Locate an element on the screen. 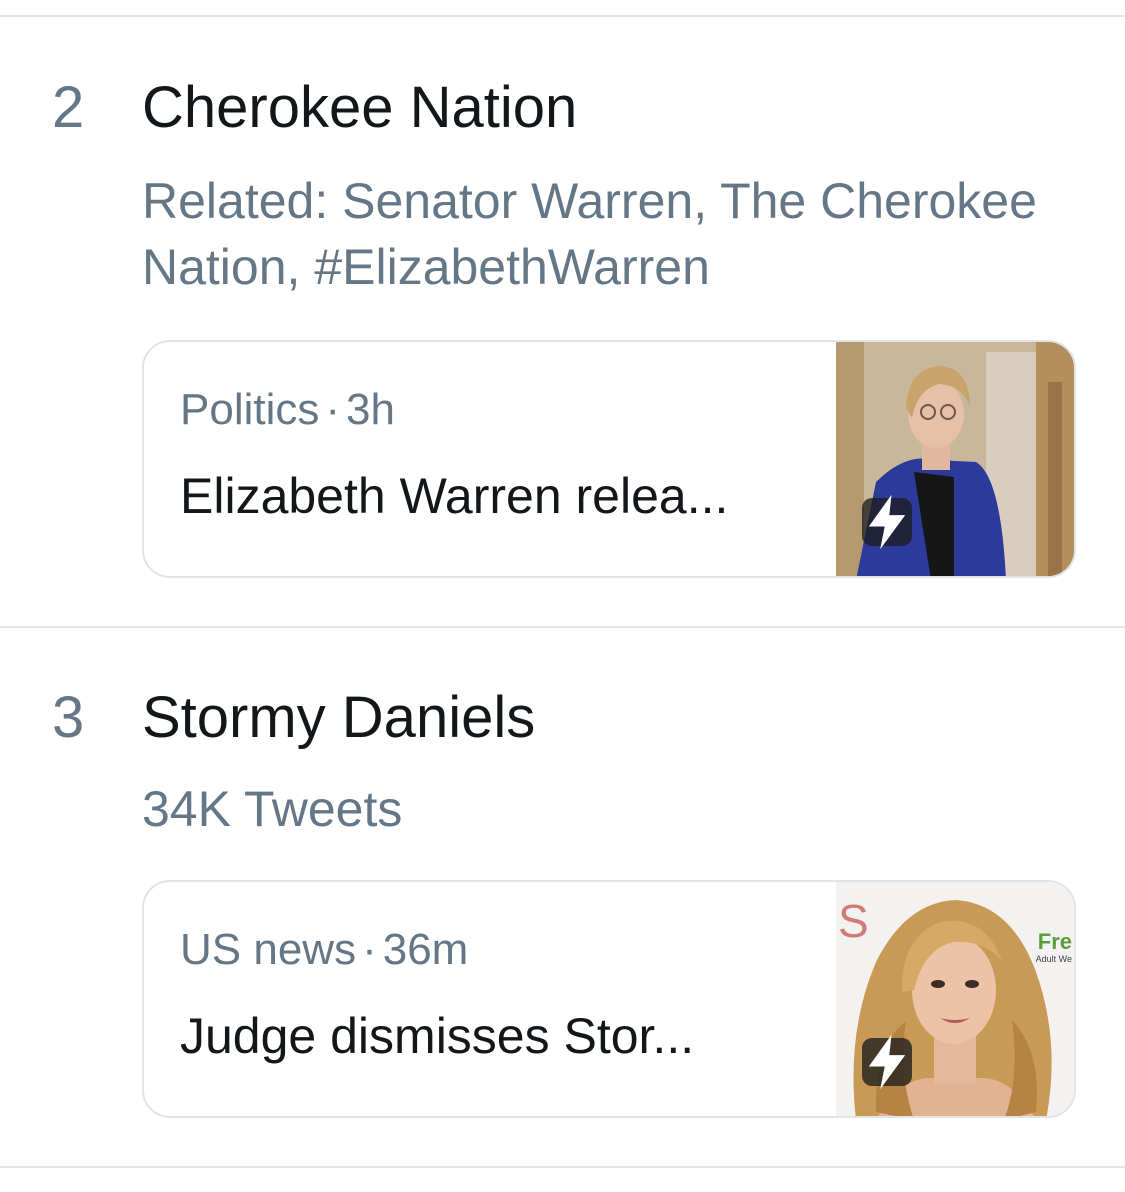 This screenshot has width=1125, height=1192. thumbnail-text-left: S is located at coordinates (853, 921).